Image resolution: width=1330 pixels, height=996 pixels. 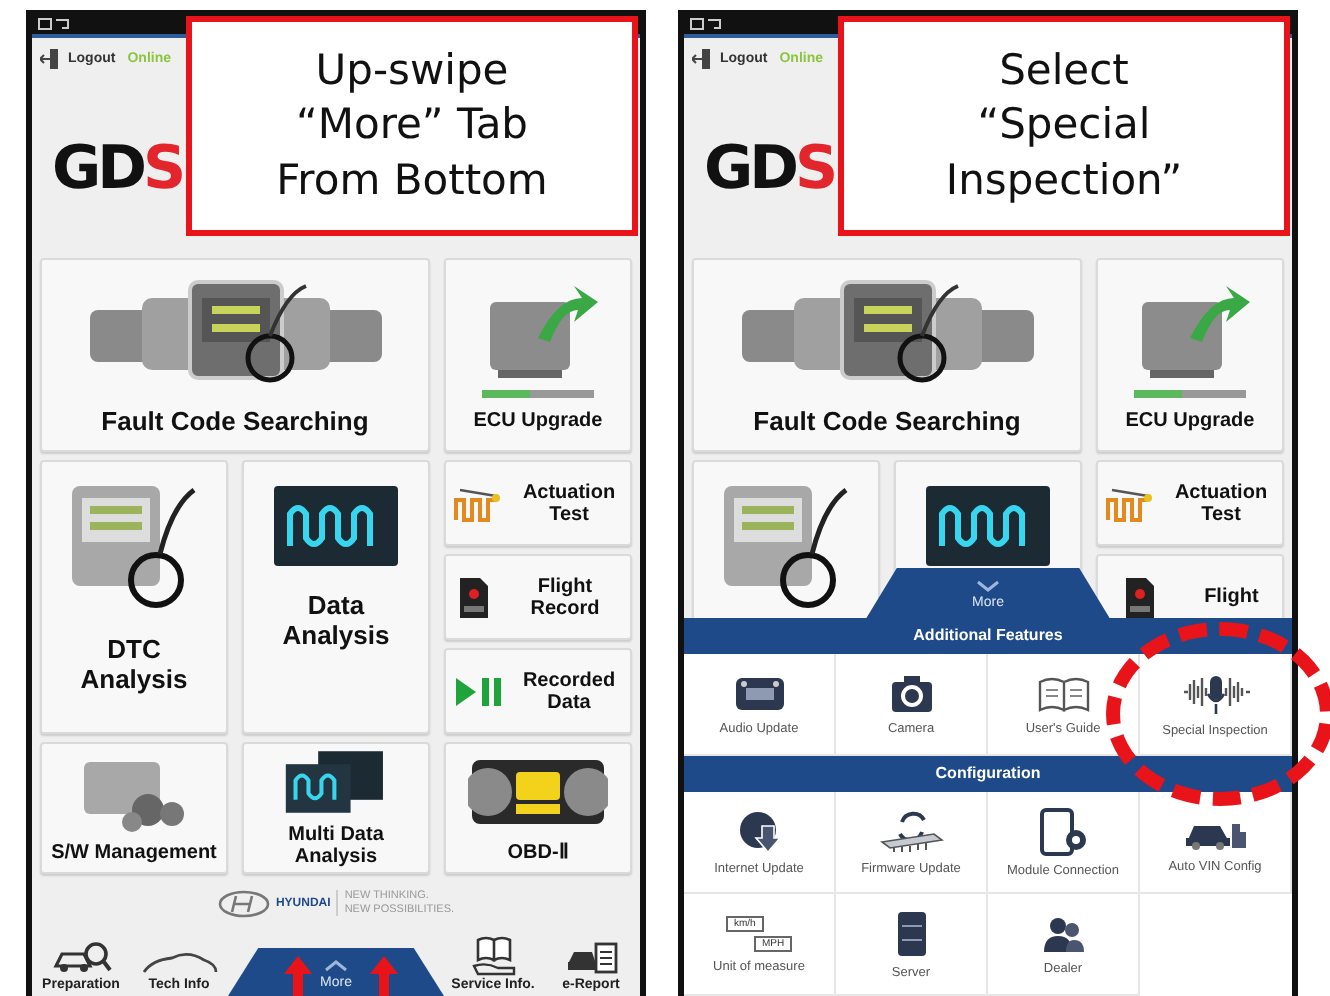 I want to click on menu-tile: Data Analysis, so click(x=336, y=597).